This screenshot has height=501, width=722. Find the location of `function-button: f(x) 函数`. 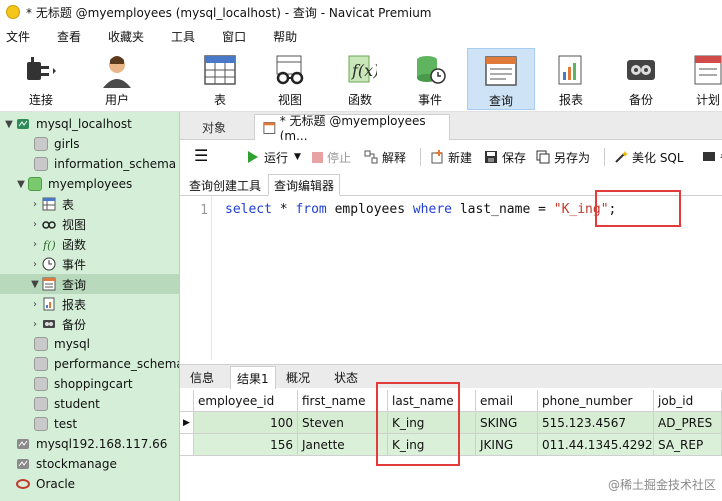

function-button: f(x) 函数 is located at coordinates (360, 79).